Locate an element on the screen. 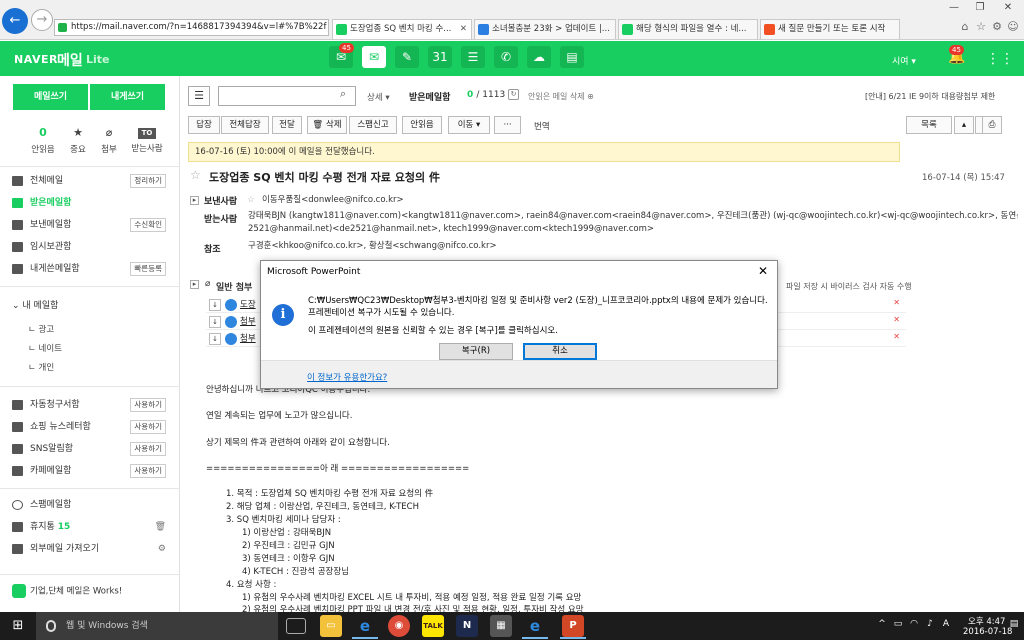  forward-button: 전달 is located at coordinates (287, 125).